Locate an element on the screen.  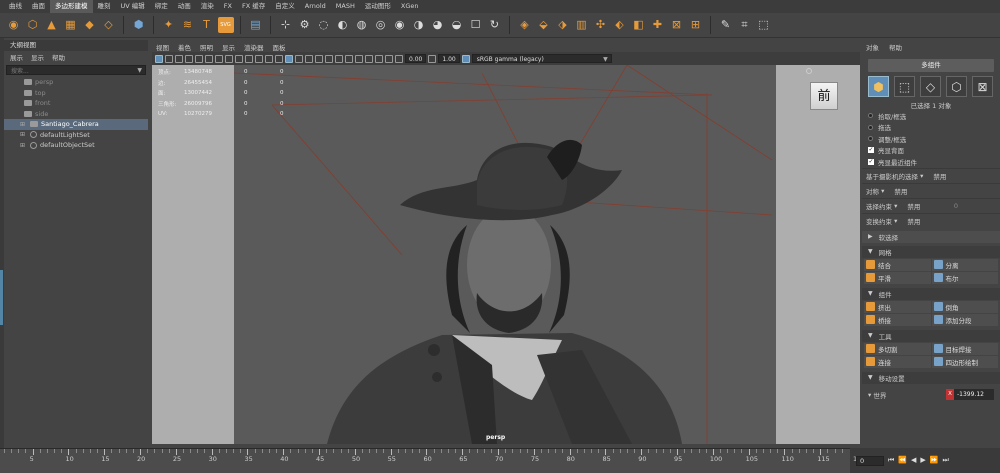
exposure-icon is located at coordinates (399, 58).